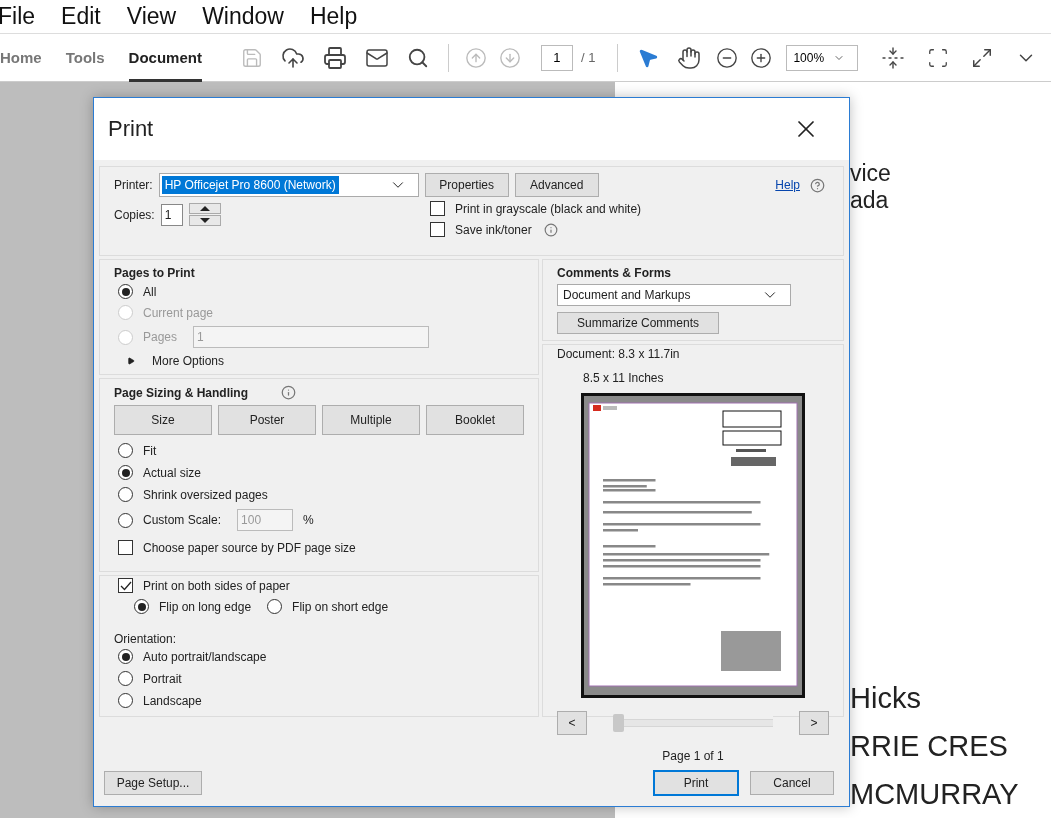  What do you see at coordinates (288, 185) in the screenshot?
I see `printer-select: HP Officejet Pro 8600 (Network)` at bounding box center [288, 185].